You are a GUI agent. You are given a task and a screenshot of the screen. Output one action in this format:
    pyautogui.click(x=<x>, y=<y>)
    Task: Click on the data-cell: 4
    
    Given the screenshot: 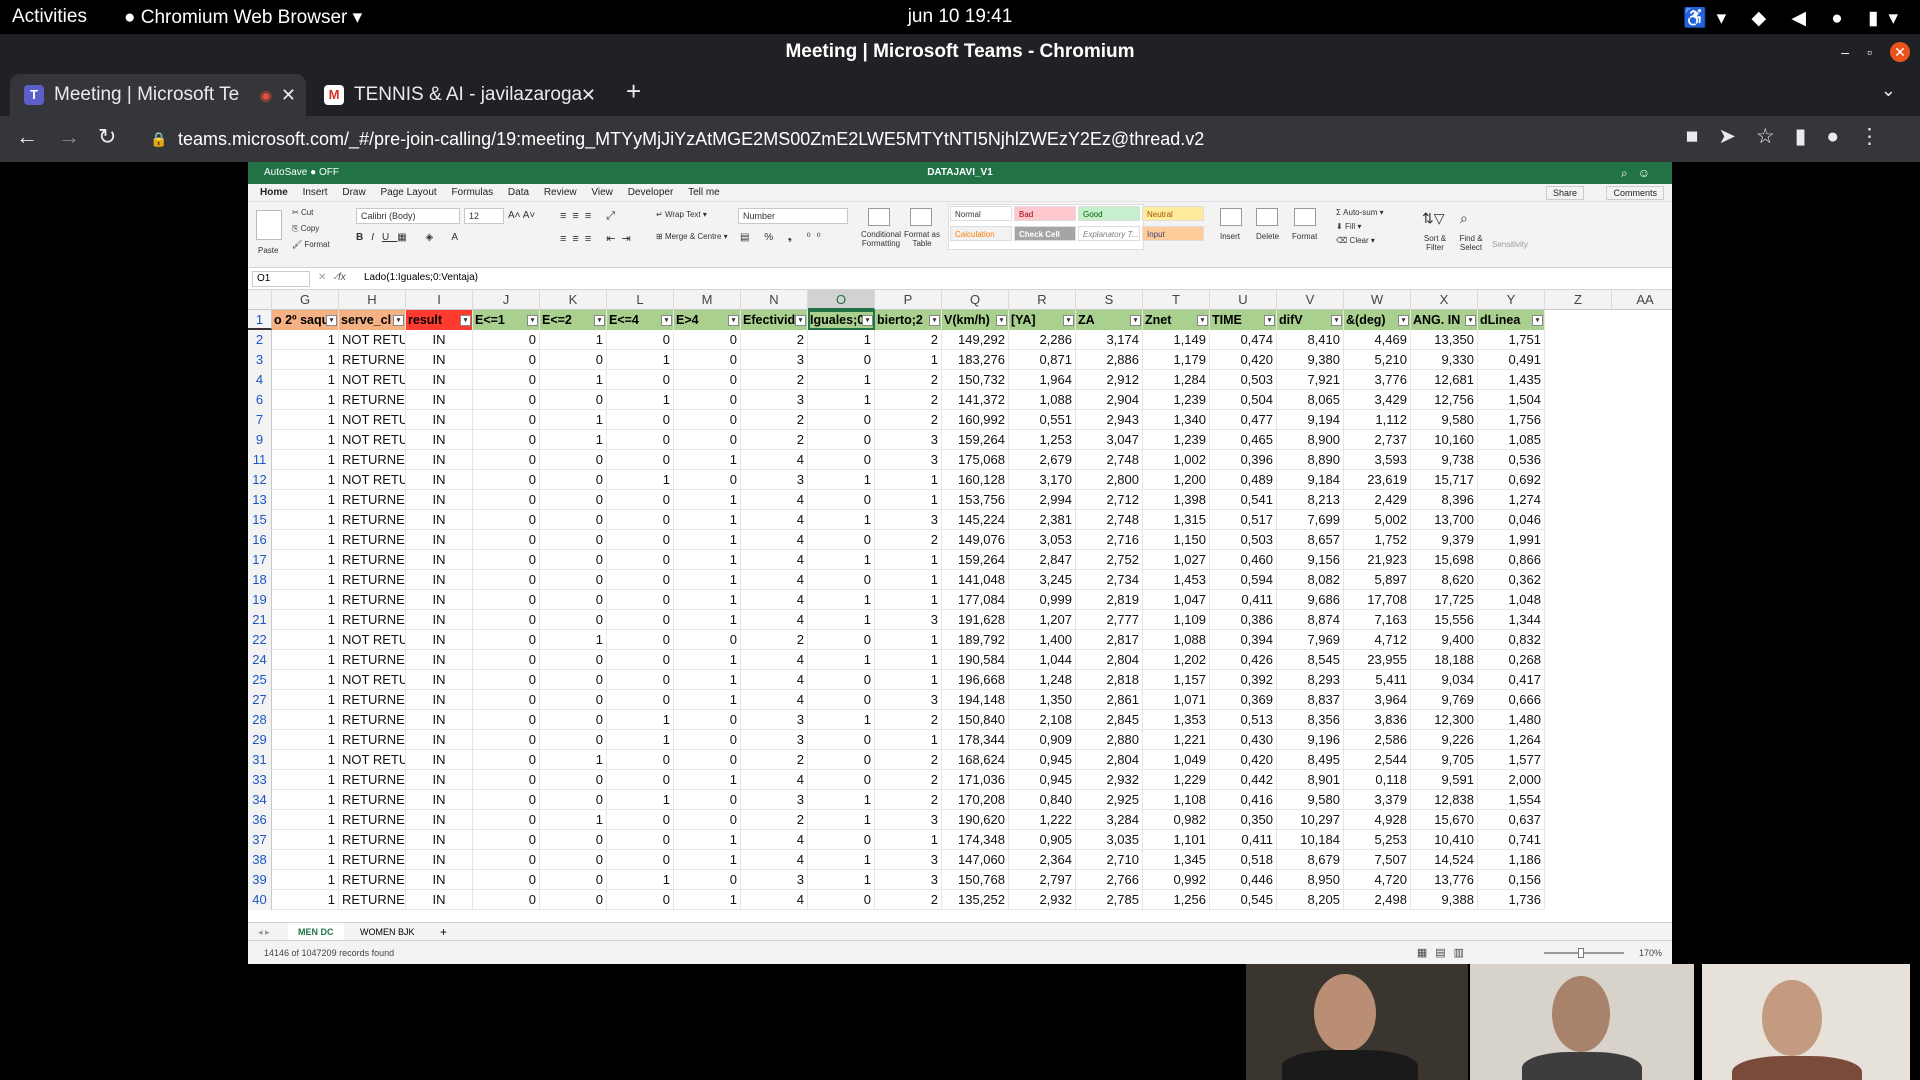 What is the action you would take?
    pyautogui.click(x=774, y=680)
    